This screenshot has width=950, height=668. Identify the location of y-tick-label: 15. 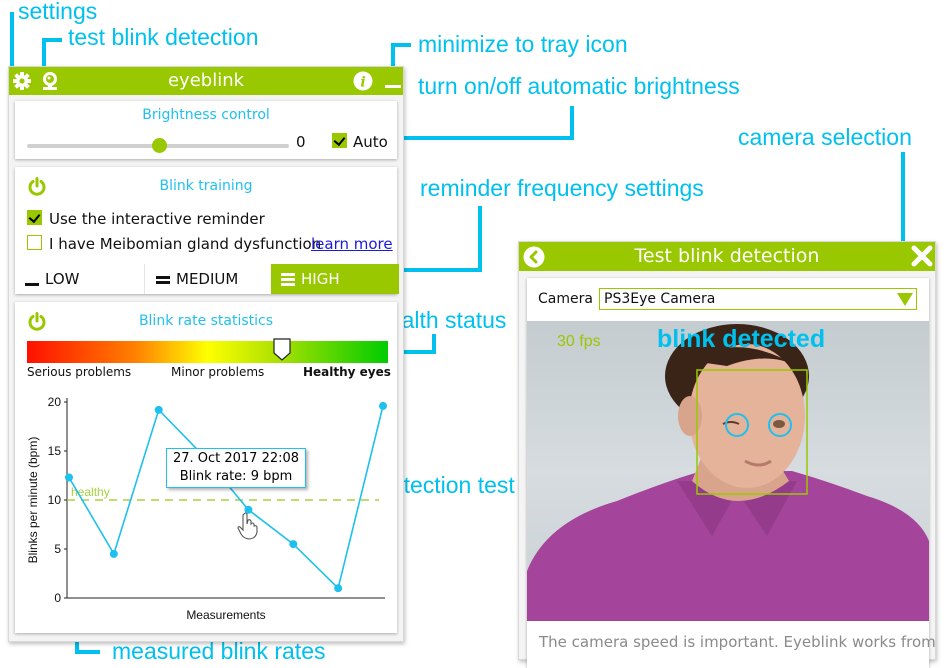
(55, 451).